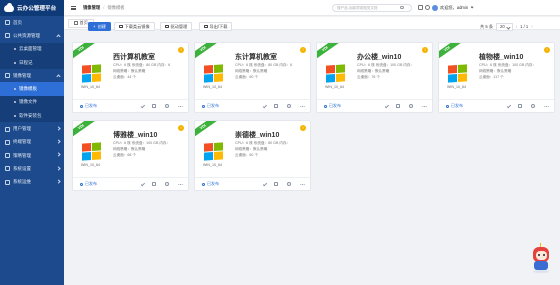 The image size is (560, 285). Describe the element at coordinates (491, 77) in the screenshot. I see `desktop-count: 云桌面：117 个` at that location.